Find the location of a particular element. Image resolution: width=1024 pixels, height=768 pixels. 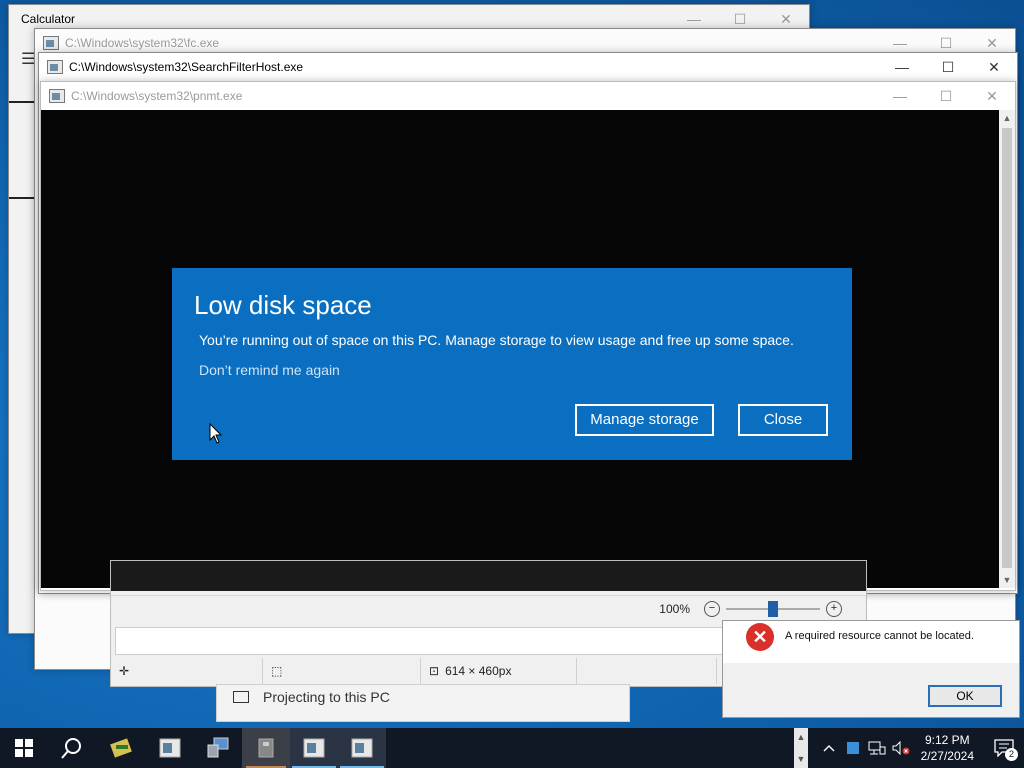

volume-button is located at coordinates (901, 748).